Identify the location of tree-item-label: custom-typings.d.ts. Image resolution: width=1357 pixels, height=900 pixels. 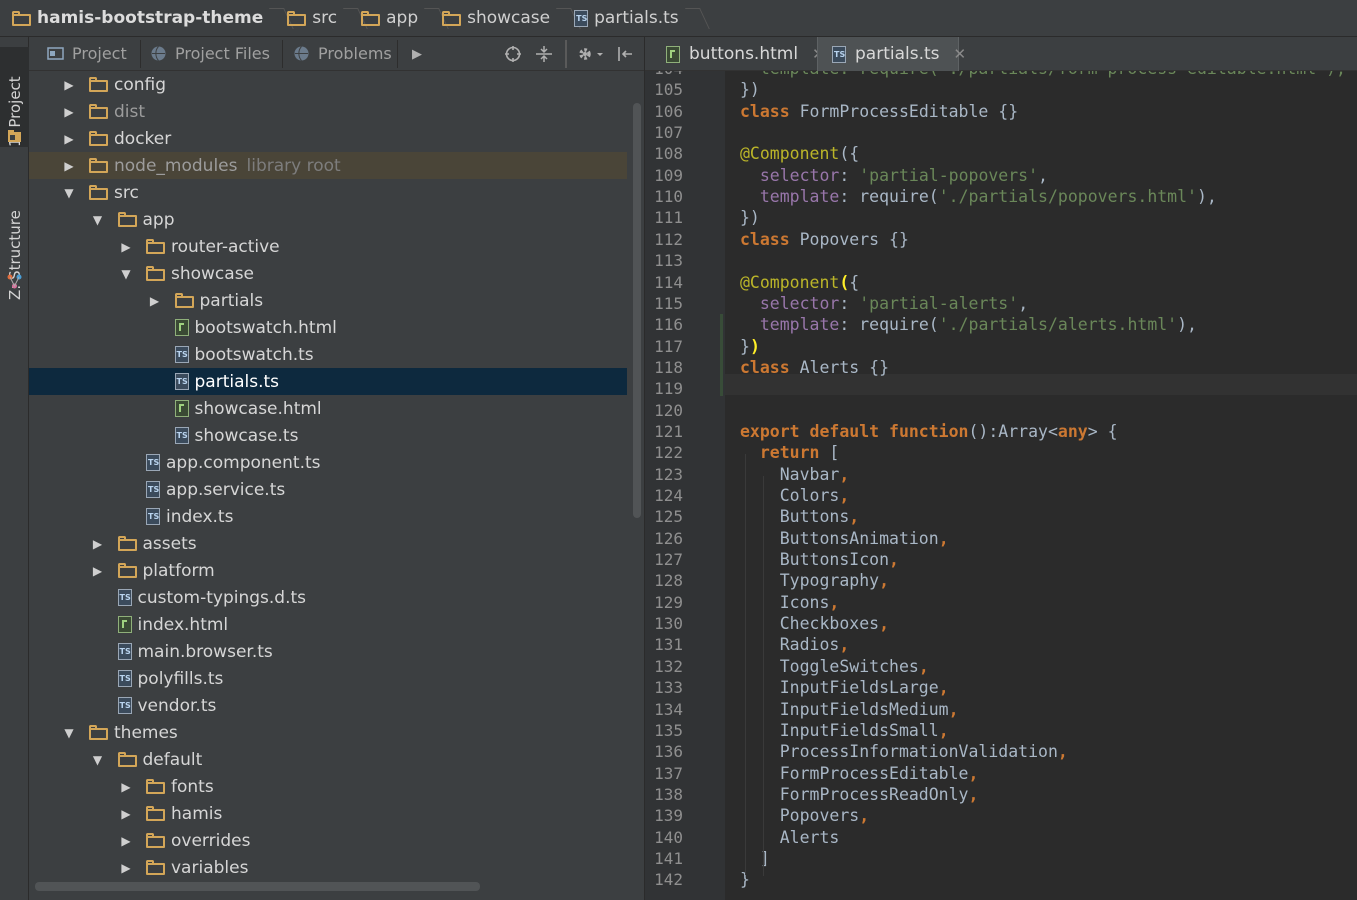
(222, 597).